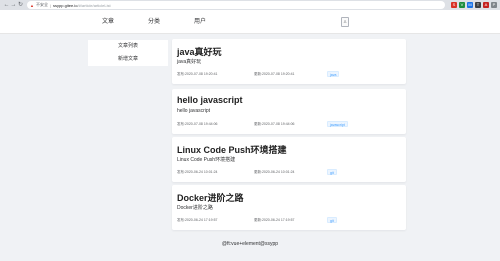  Describe the element at coordinates (20, 5) in the screenshot. I see `reload-icon: ↻` at that location.